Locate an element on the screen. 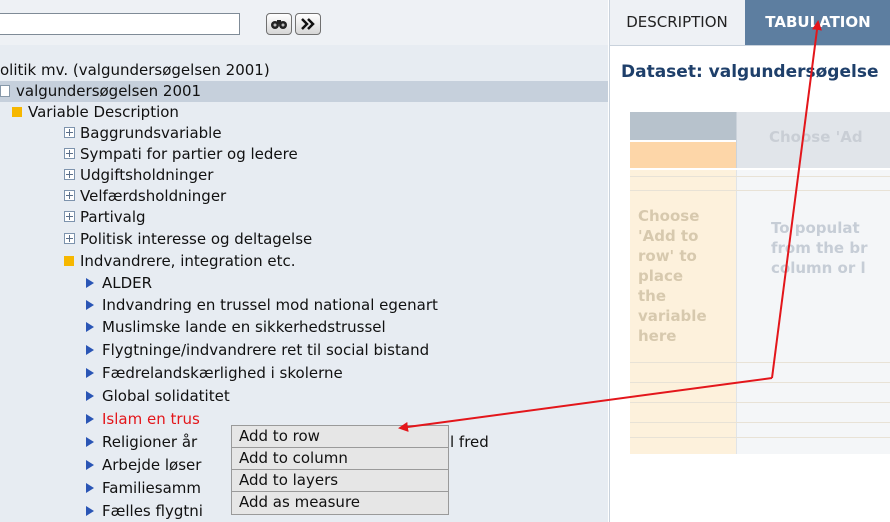  binoculars-icon is located at coordinates (279, 24).